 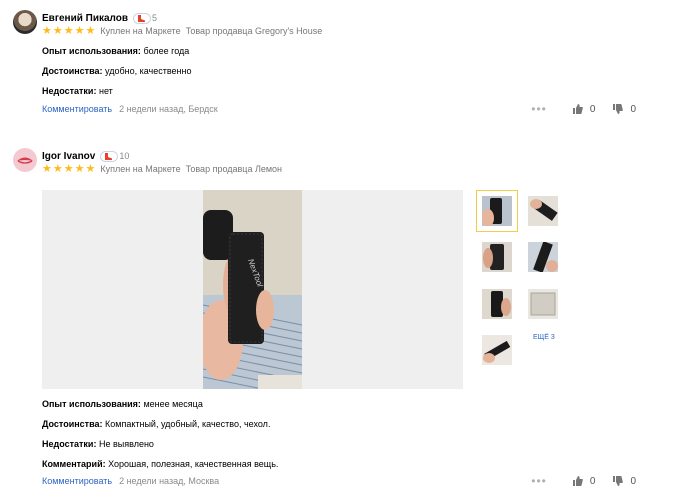 I want to click on review-field: Достоинства: удобно, качественно, so click(x=117, y=71).